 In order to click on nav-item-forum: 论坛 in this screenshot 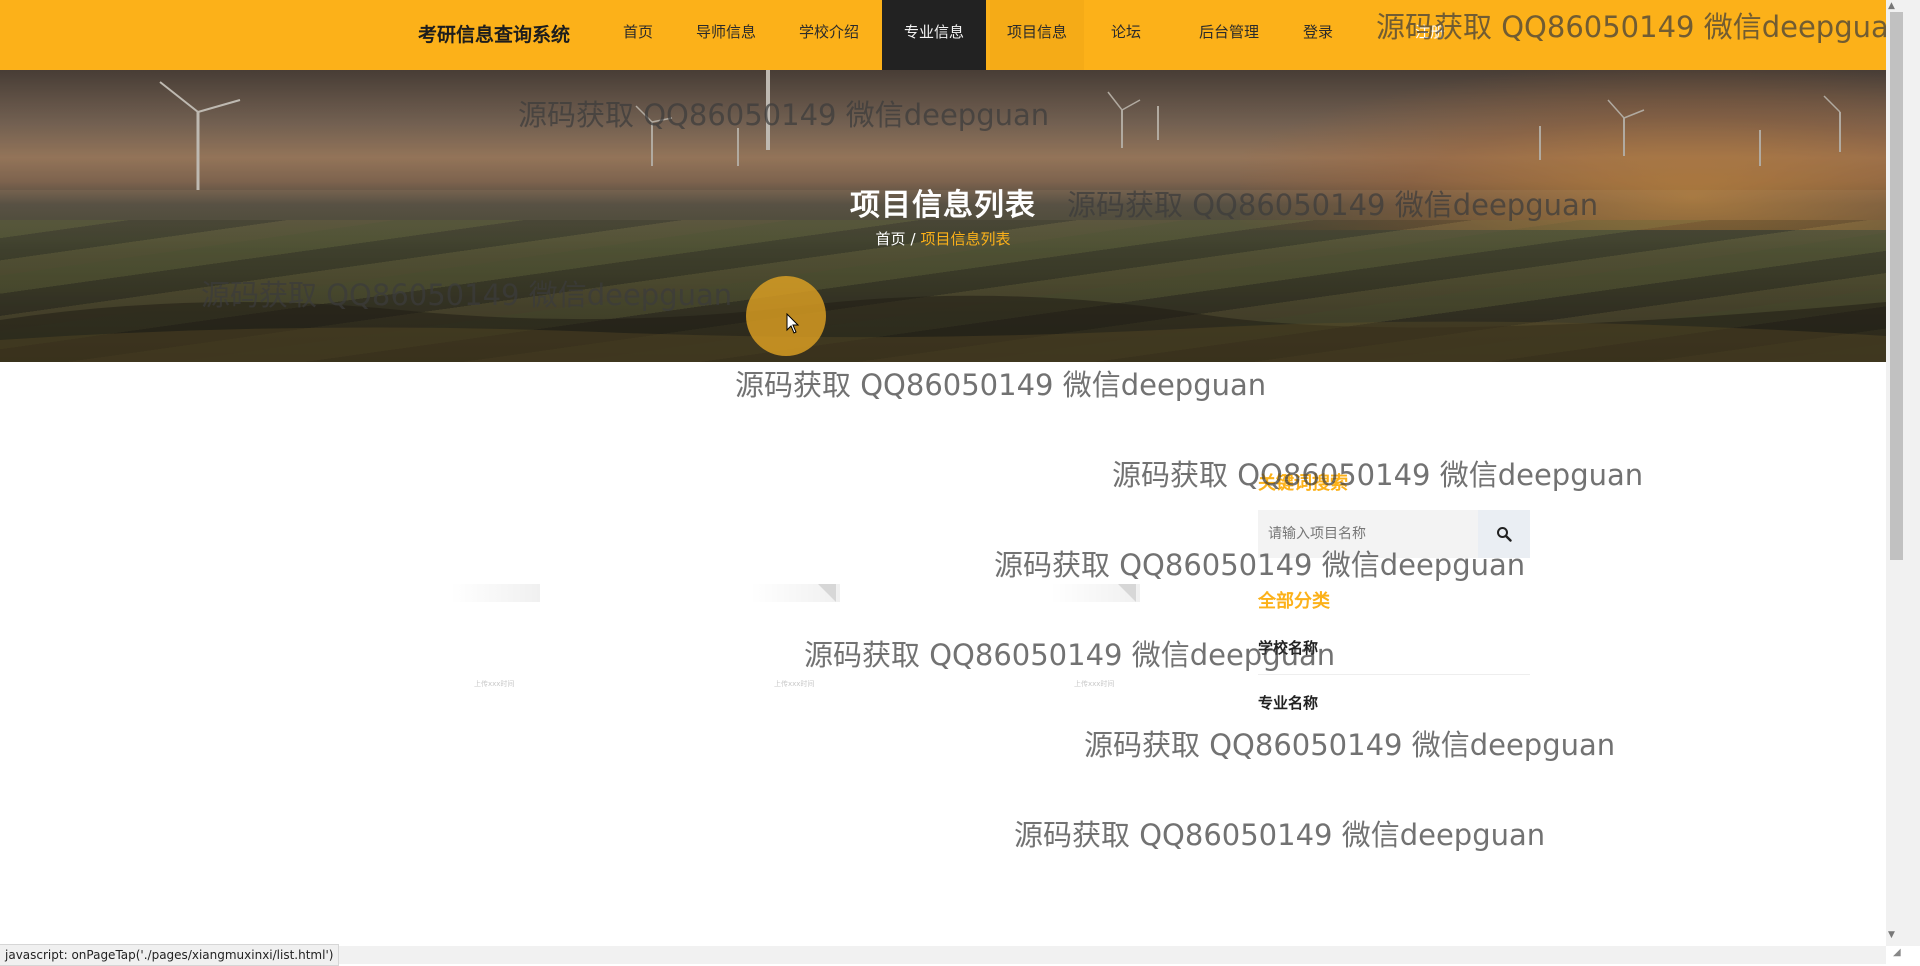, I will do `click(1126, 35)`.